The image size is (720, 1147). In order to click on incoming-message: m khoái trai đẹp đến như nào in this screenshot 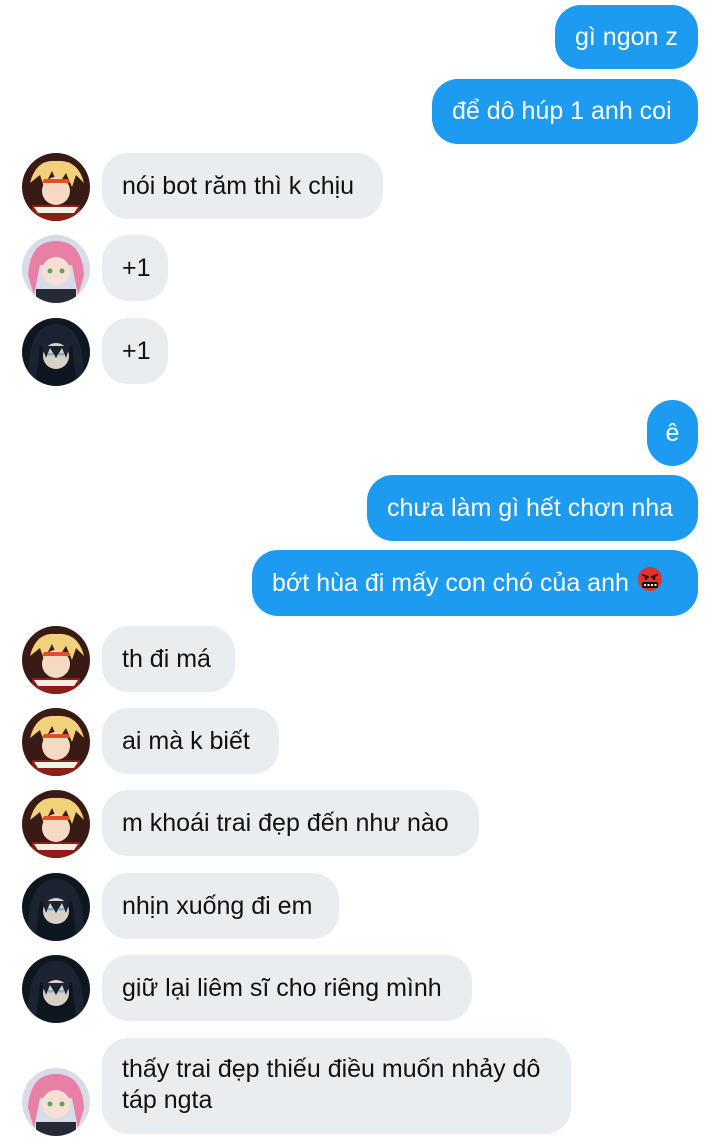, I will do `click(290, 823)`.